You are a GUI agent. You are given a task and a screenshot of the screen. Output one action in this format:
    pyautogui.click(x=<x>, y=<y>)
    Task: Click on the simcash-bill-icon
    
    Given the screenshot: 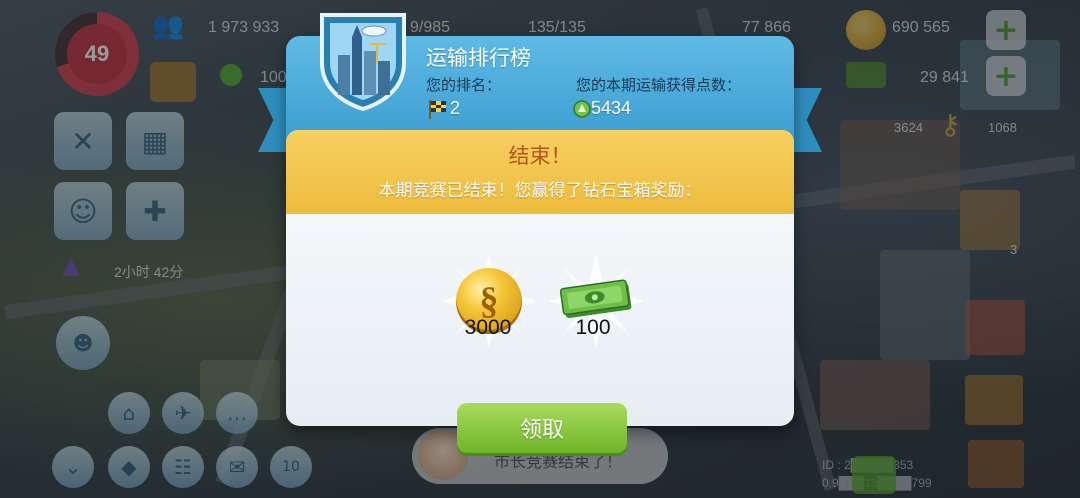 What is the action you would take?
    pyautogui.click(x=595, y=299)
    